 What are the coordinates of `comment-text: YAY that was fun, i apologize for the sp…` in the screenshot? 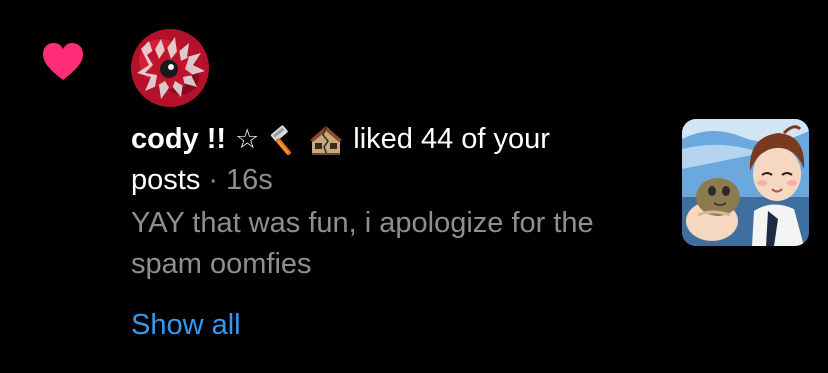 It's located at (362, 243).